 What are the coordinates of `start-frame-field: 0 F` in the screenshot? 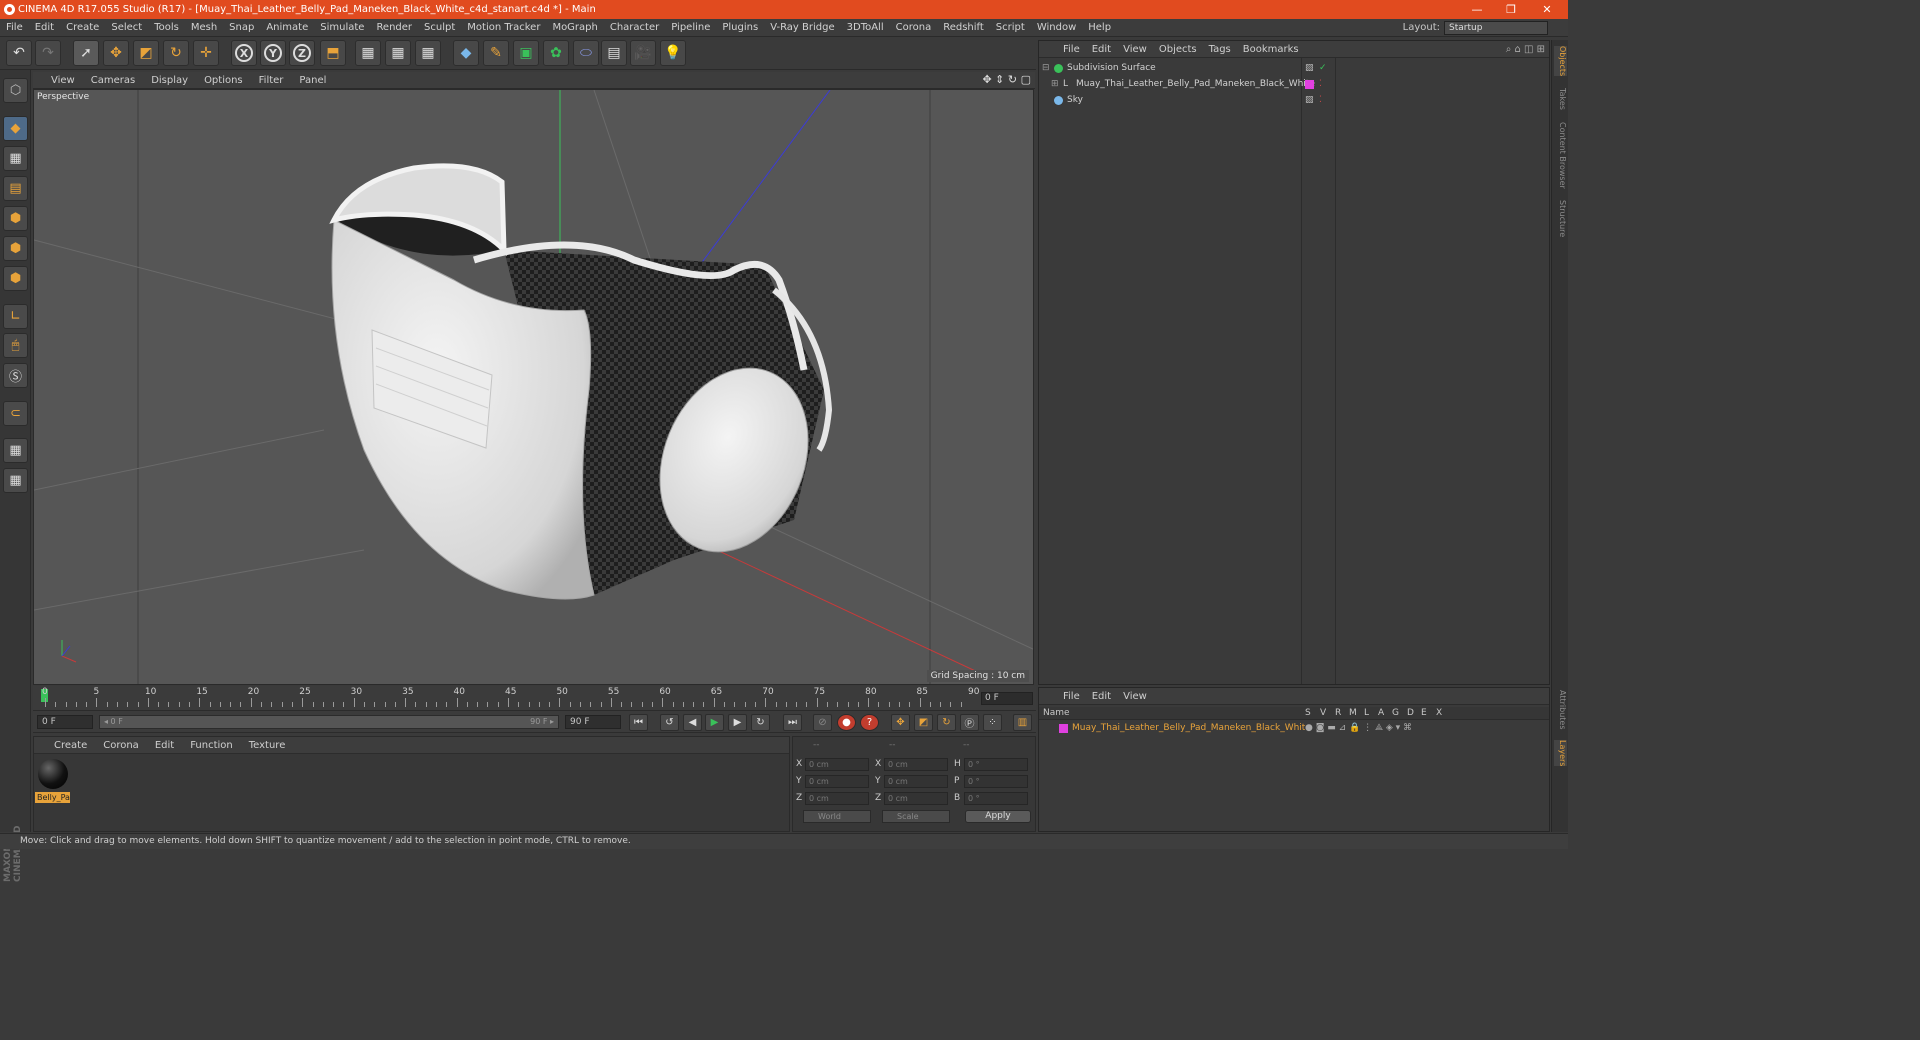 It's located at (65, 722).